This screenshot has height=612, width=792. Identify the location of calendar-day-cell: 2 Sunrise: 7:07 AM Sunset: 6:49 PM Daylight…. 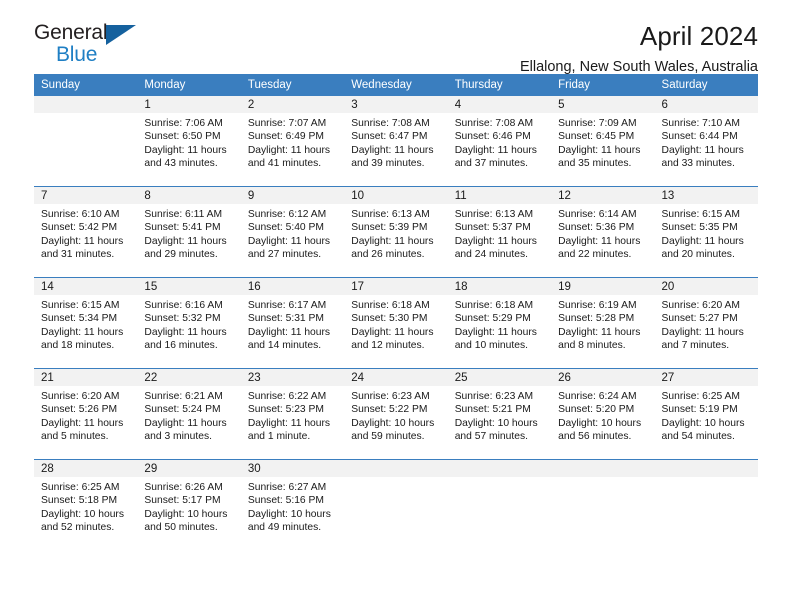
(292, 141).